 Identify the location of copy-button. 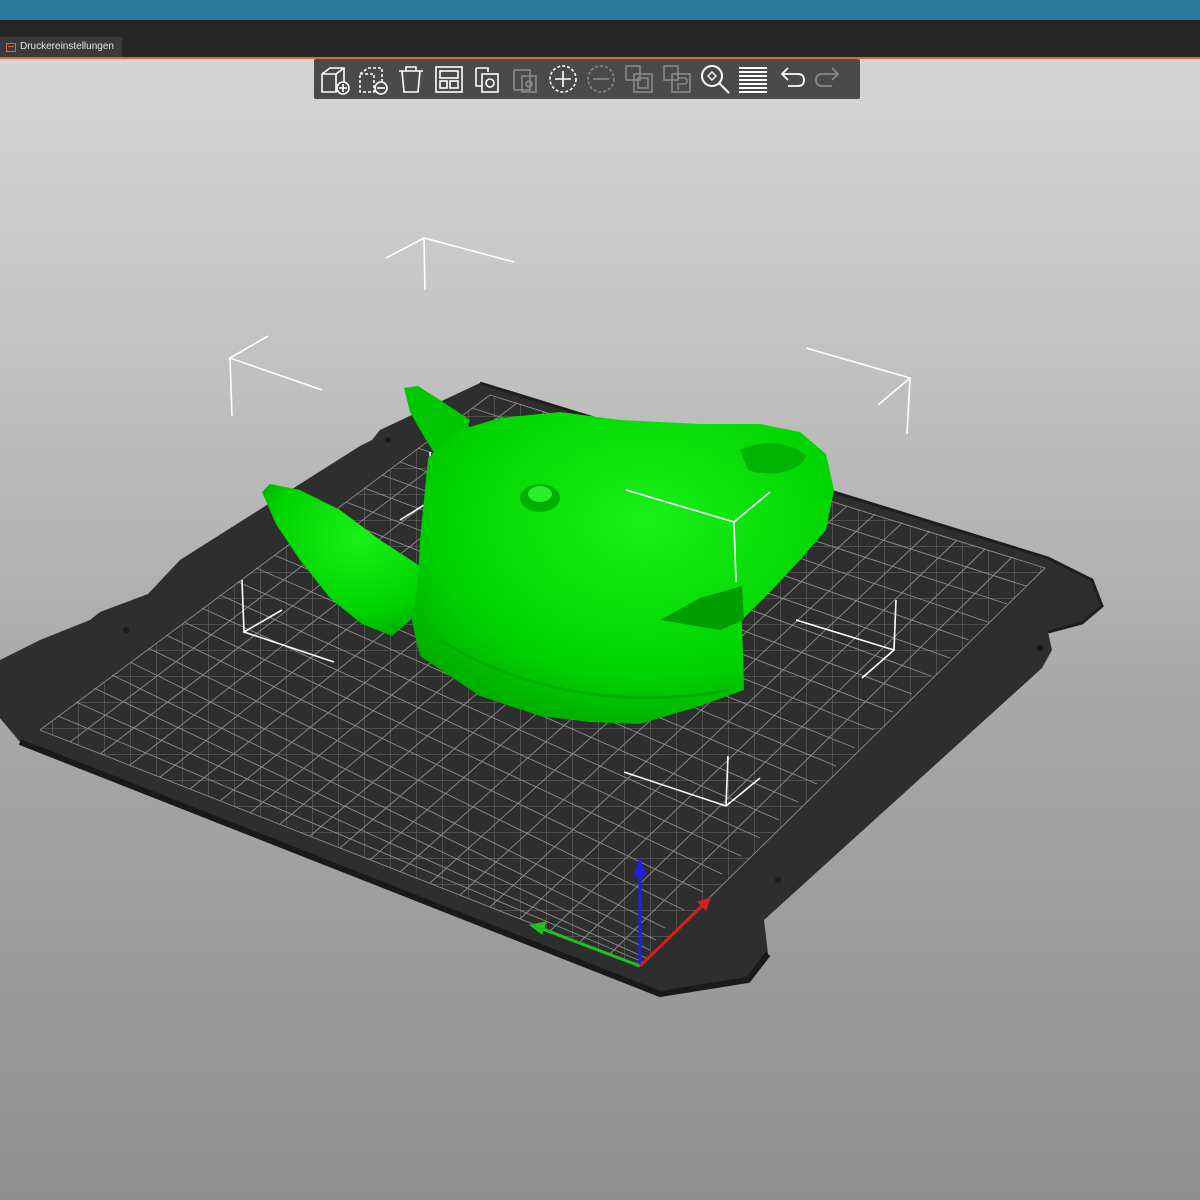
(487, 79).